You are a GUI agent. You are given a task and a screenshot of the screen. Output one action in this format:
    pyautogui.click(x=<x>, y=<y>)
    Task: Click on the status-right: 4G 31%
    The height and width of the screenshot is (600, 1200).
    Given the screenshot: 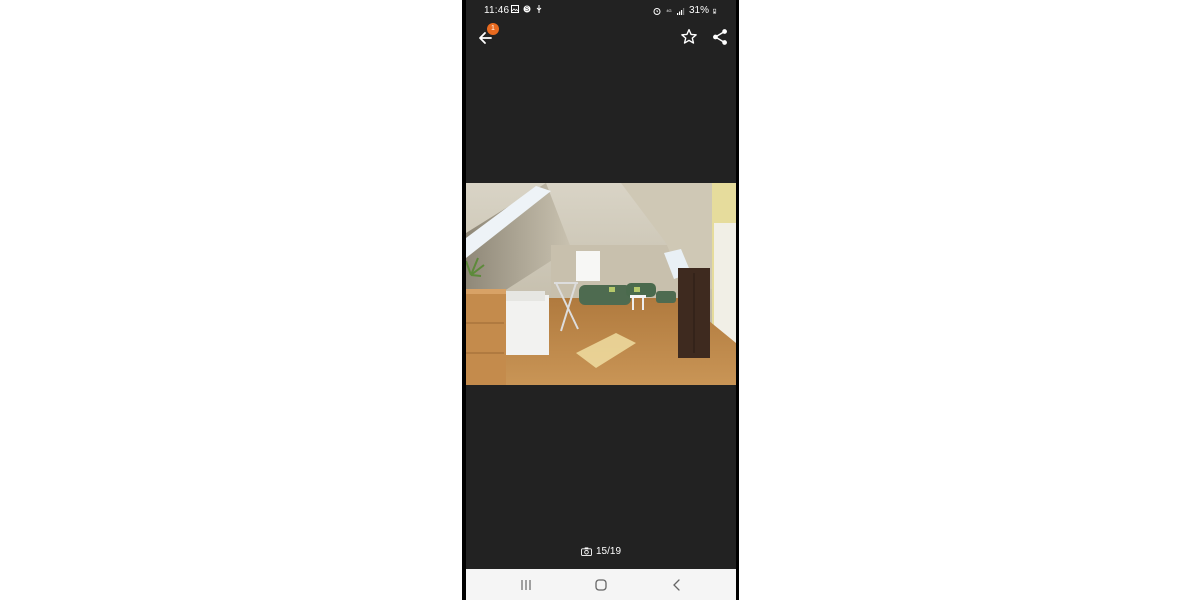 What is the action you would take?
    pyautogui.click(x=685, y=10)
    